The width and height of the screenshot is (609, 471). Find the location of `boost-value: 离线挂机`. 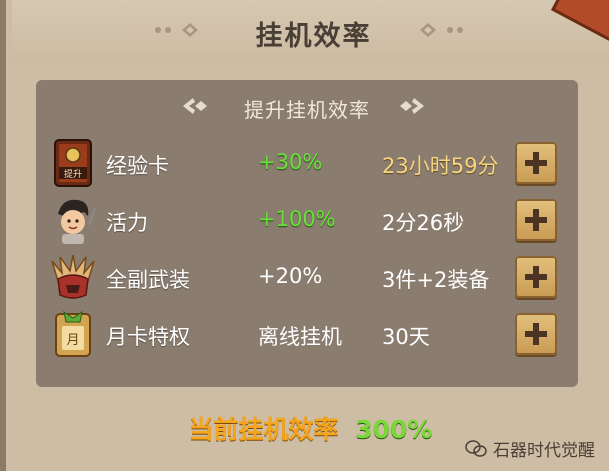

boost-value: 离线挂机 is located at coordinates (300, 337).